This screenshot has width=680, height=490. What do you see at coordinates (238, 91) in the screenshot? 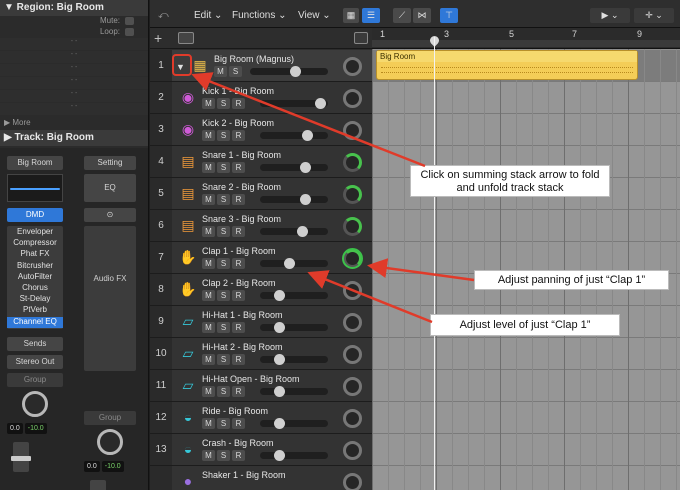
I see `track-name: Kick 1 - Big Room` at bounding box center [238, 91].